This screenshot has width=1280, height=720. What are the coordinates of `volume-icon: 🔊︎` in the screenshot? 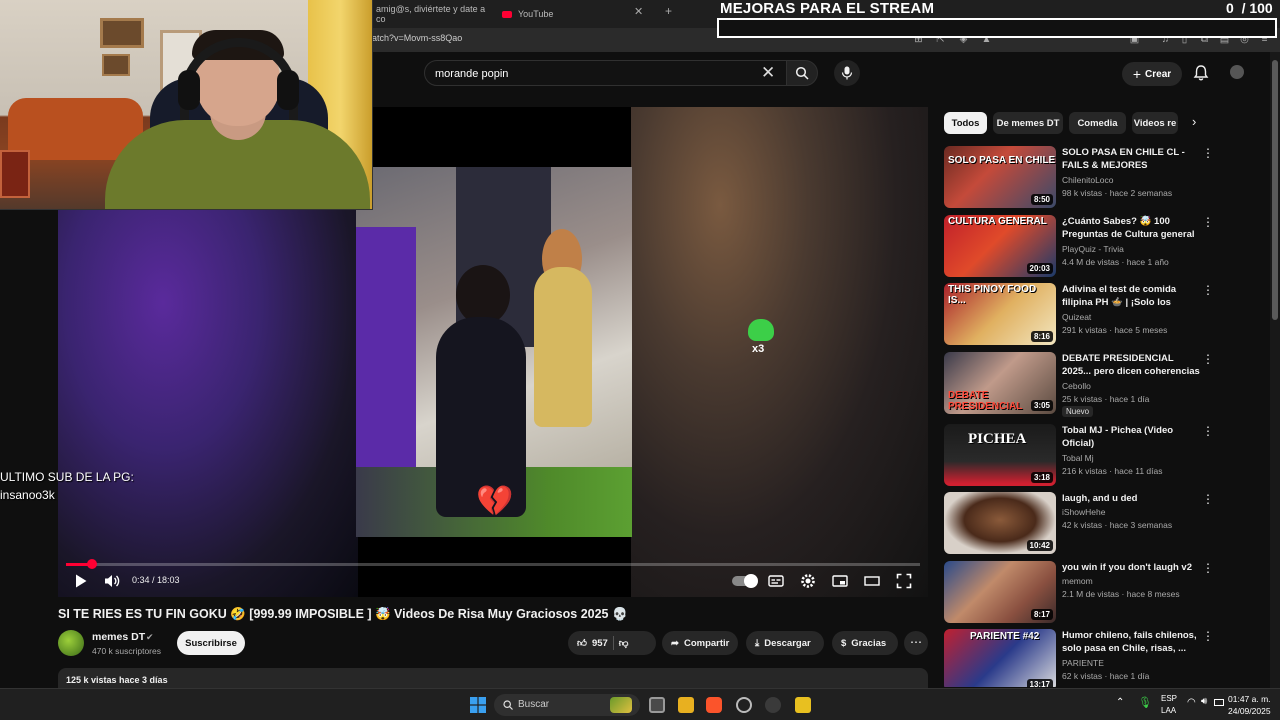 It's located at (1204, 701).